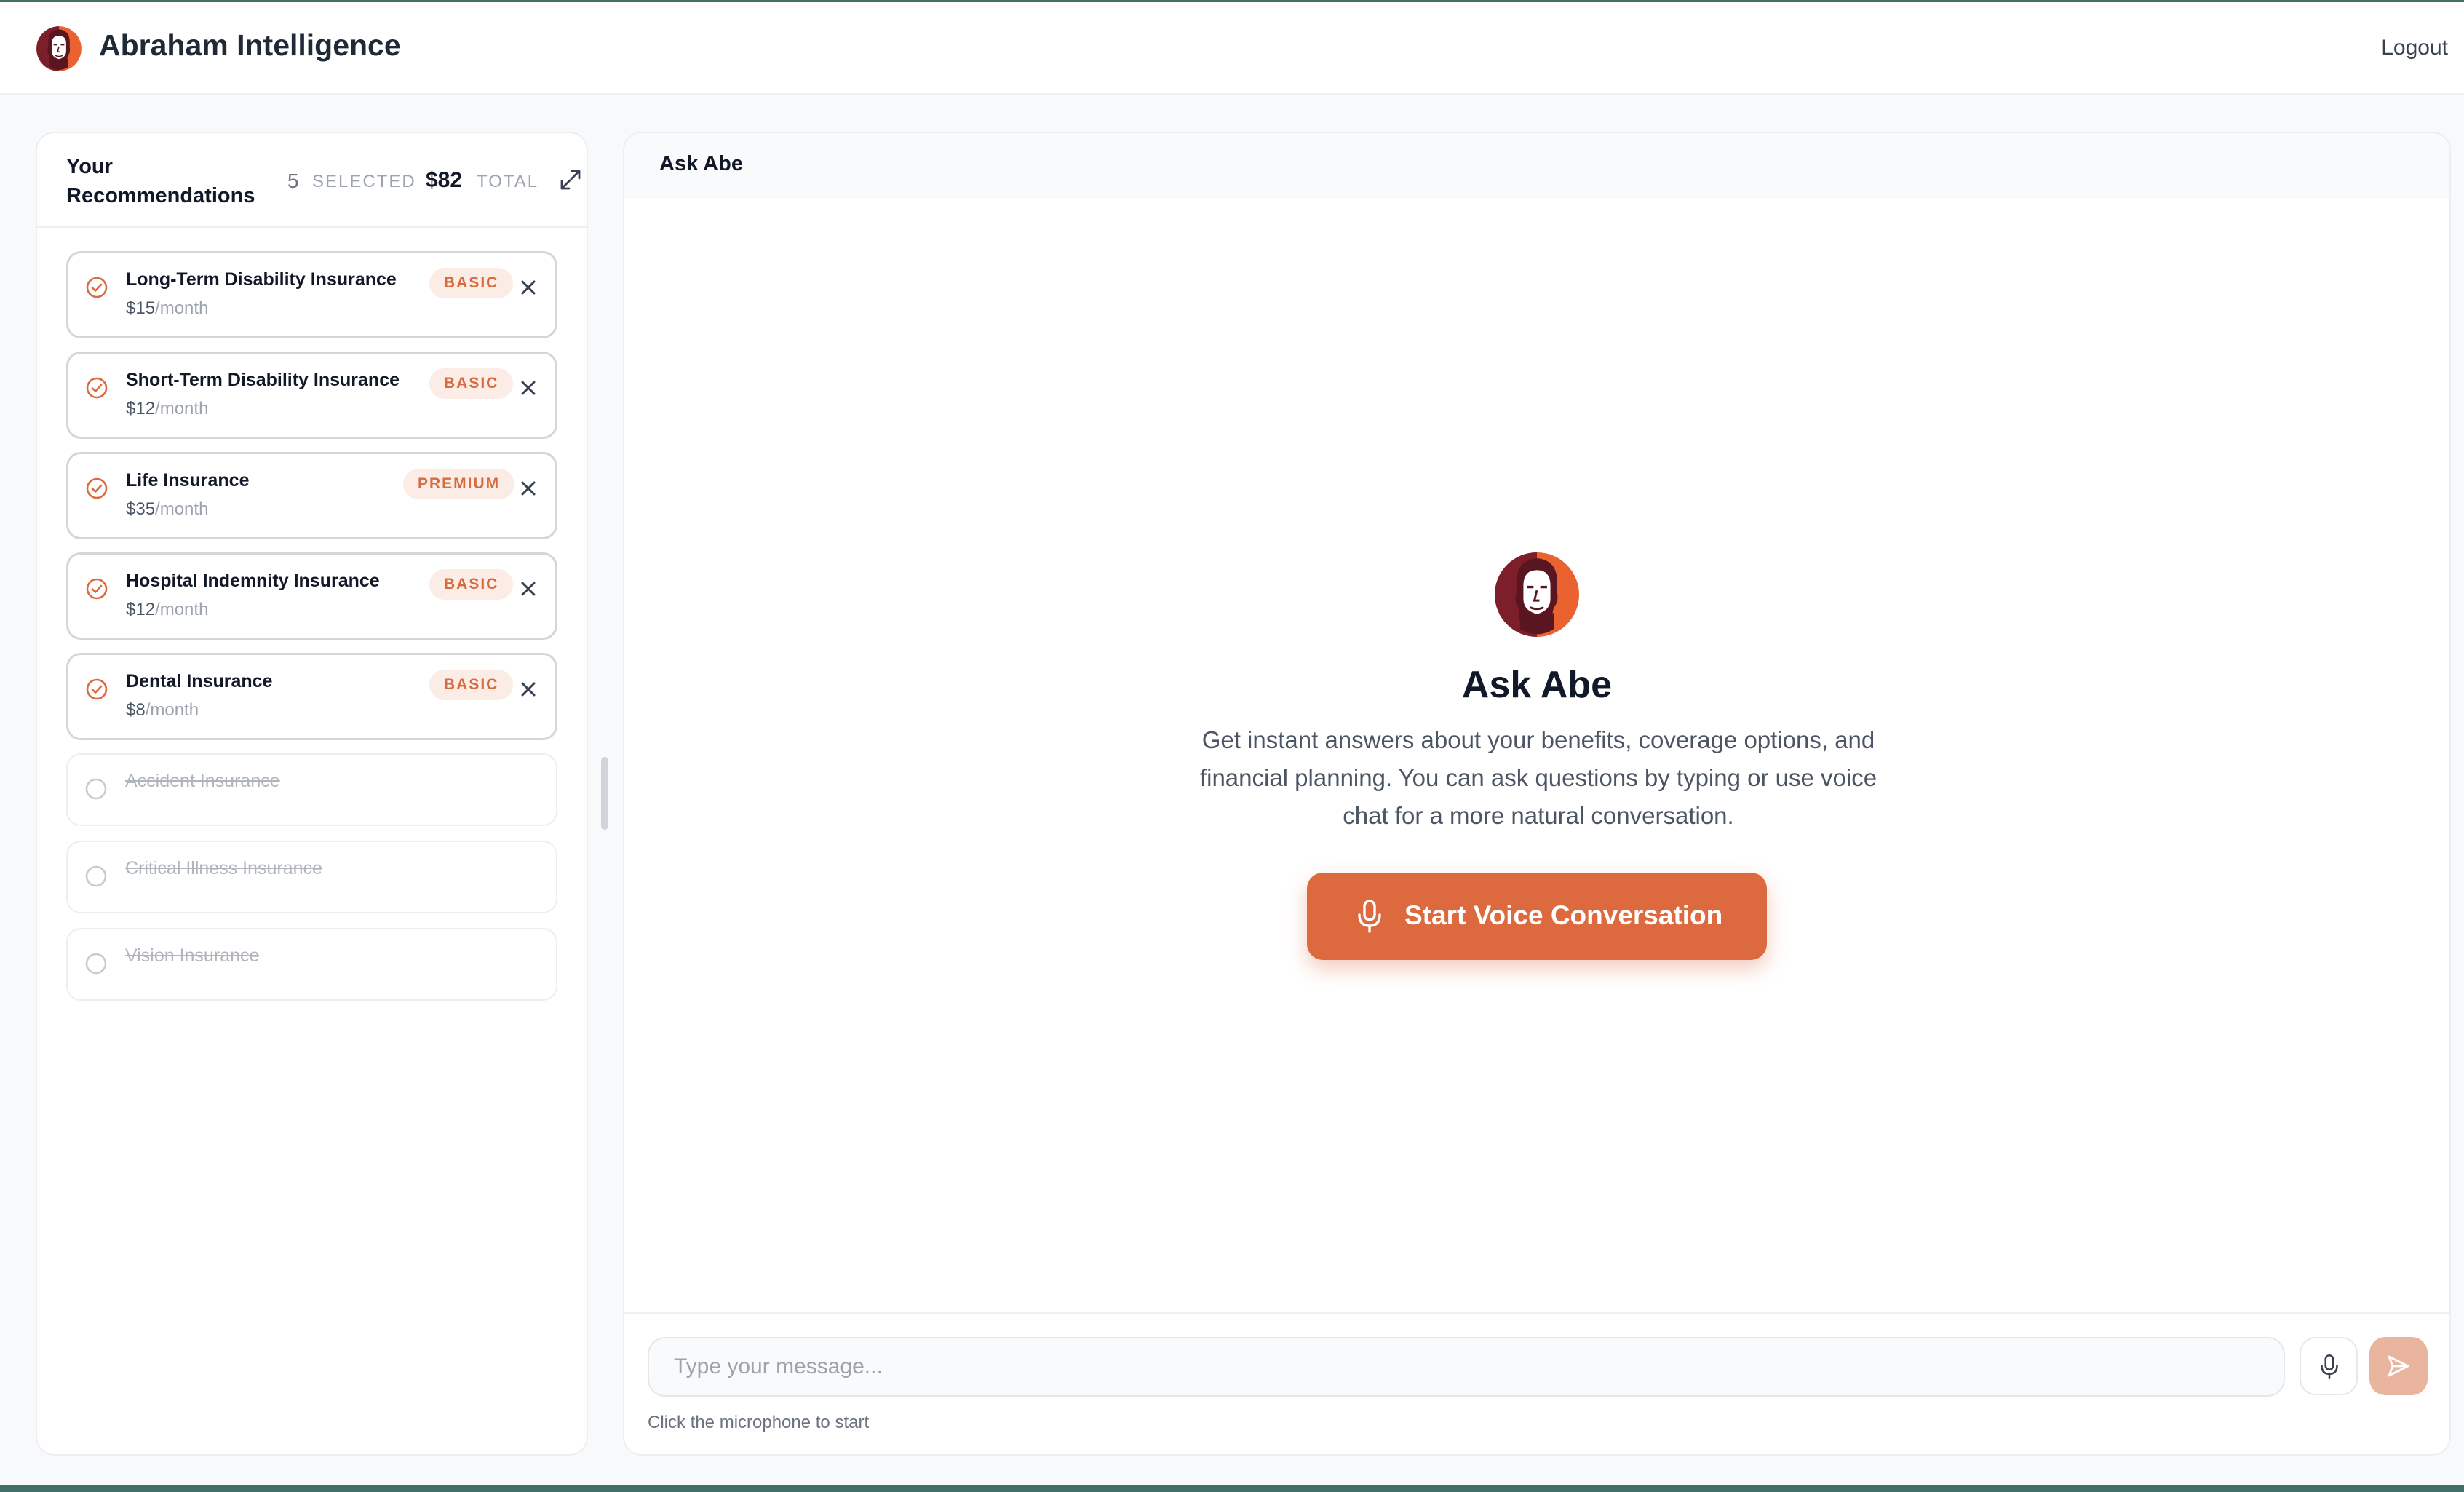 Image resolution: width=2464 pixels, height=1492 pixels. What do you see at coordinates (136, 710) in the screenshot?
I see `item-price-value: $8` at bounding box center [136, 710].